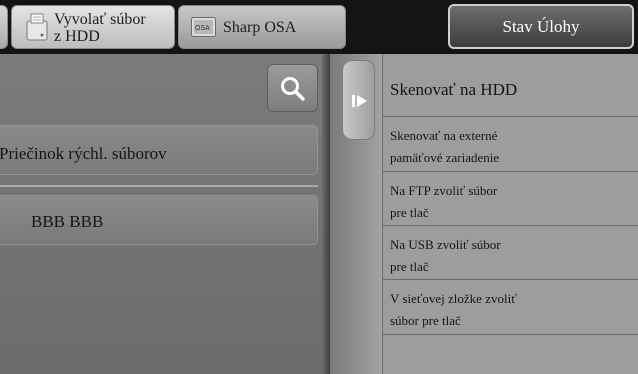  I want to click on search-icon, so click(293, 89).